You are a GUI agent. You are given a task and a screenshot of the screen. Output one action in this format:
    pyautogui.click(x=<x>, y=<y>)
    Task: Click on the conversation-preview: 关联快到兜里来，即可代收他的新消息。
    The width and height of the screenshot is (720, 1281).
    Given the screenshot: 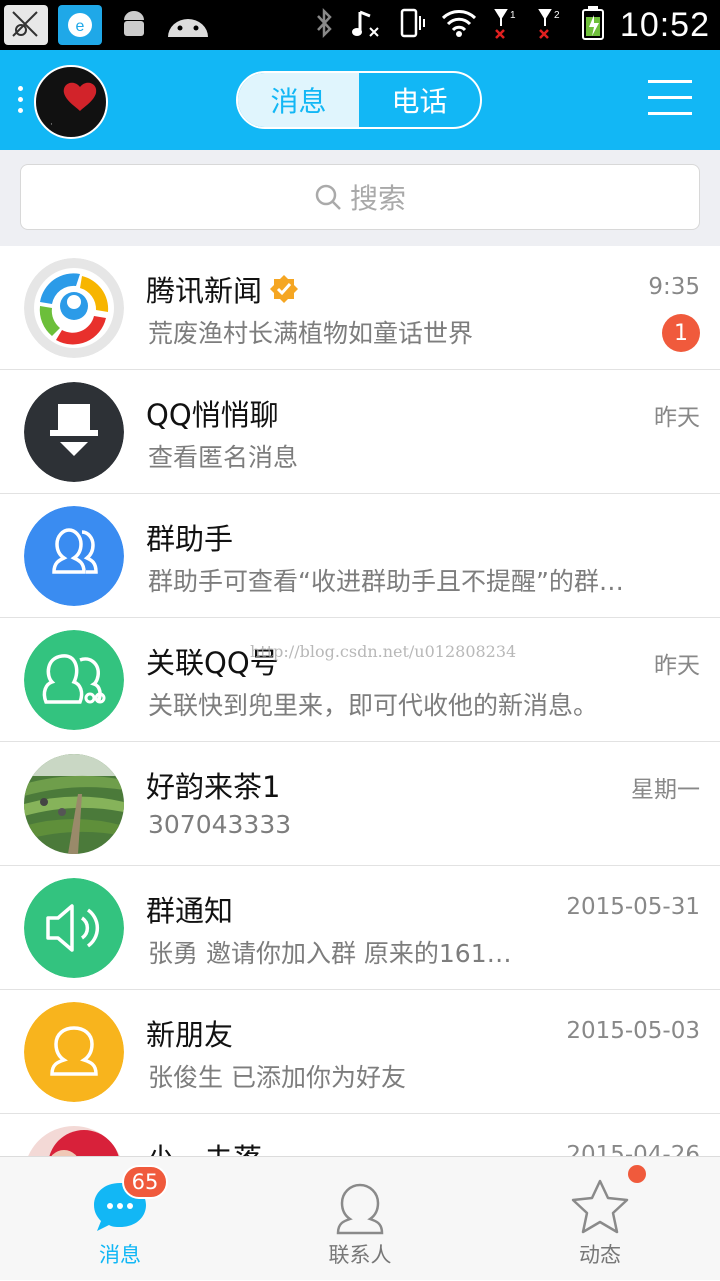 What is the action you would take?
    pyautogui.click(x=373, y=705)
    